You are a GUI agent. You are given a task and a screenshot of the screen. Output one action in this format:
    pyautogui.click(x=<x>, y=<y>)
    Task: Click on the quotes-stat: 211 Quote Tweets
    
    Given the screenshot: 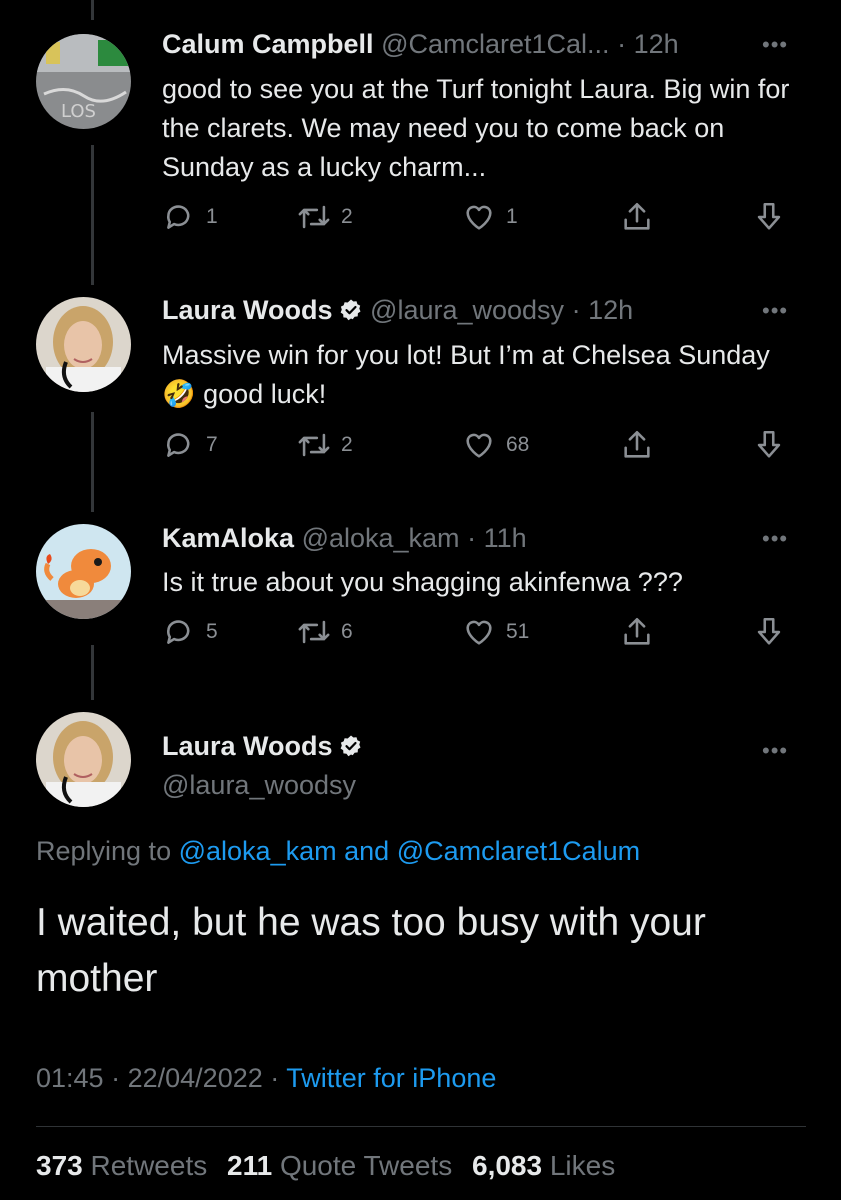 What is the action you would take?
    pyautogui.click(x=339, y=1165)
    